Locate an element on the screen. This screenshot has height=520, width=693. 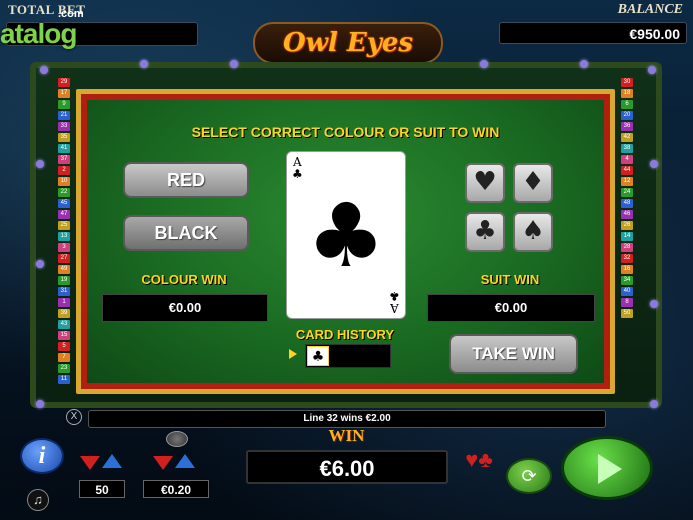
bet-increase-icon is located at coordinates (185, 461).